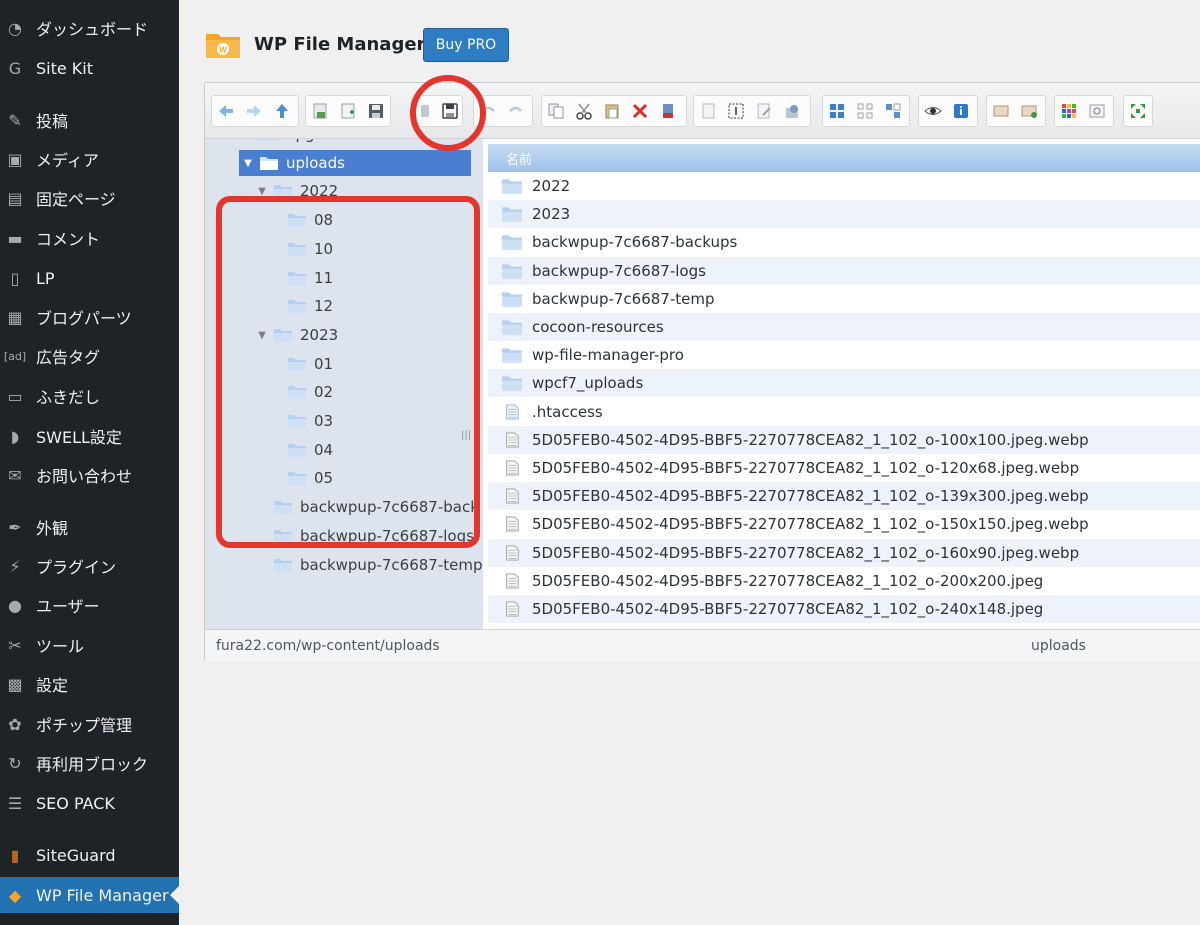  Describe the element at coordinates (79, 437) in the screenshot. I see `sidebar-item-label: SWELL設定` at that location.